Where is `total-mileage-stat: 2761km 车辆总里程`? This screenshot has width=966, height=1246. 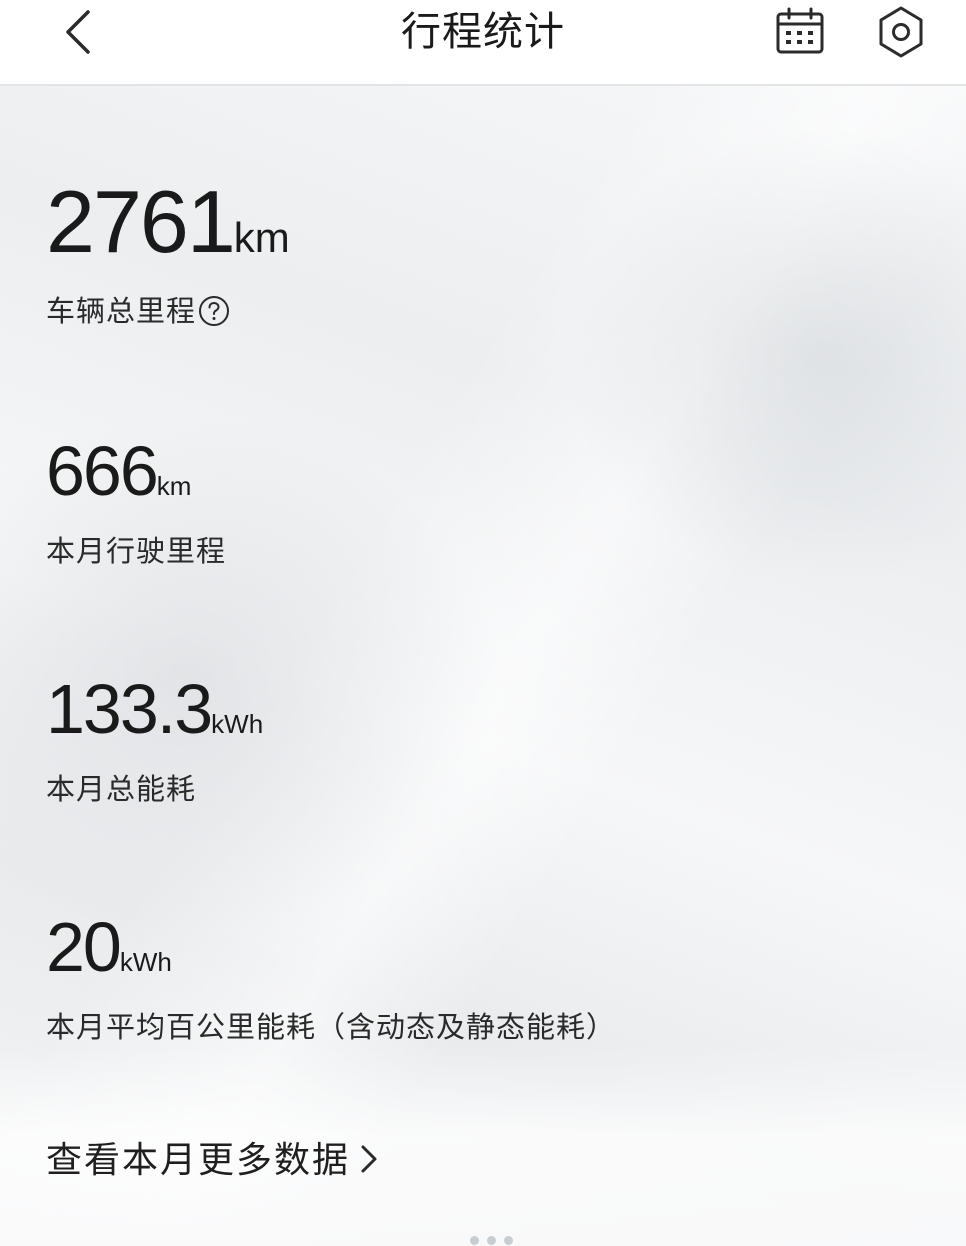 total-mileage-stat: 2761km 车辆总里程 is located at coordinates (168, 250).